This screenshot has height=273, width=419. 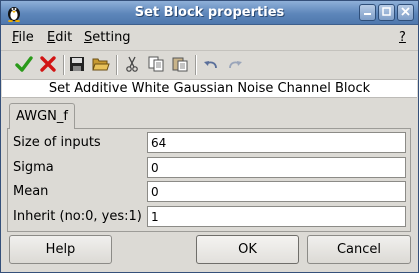 I want to click on help-button: Help, so click(x=60, y=249).